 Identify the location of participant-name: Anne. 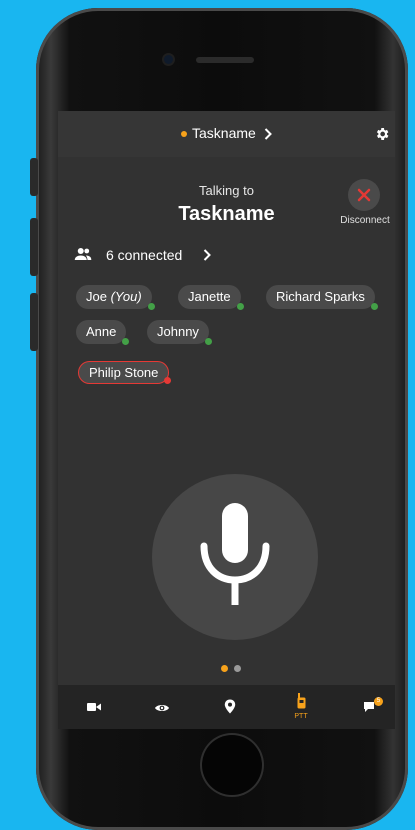
(101, 331).